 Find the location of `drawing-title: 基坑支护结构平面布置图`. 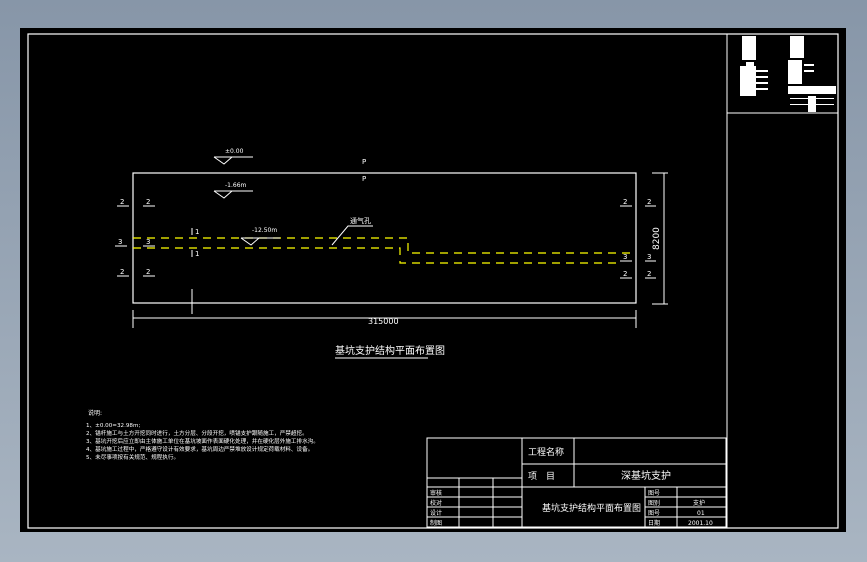

drawing-title: 基坑支护结构平面布置图 is located at coordinates (390, 350).